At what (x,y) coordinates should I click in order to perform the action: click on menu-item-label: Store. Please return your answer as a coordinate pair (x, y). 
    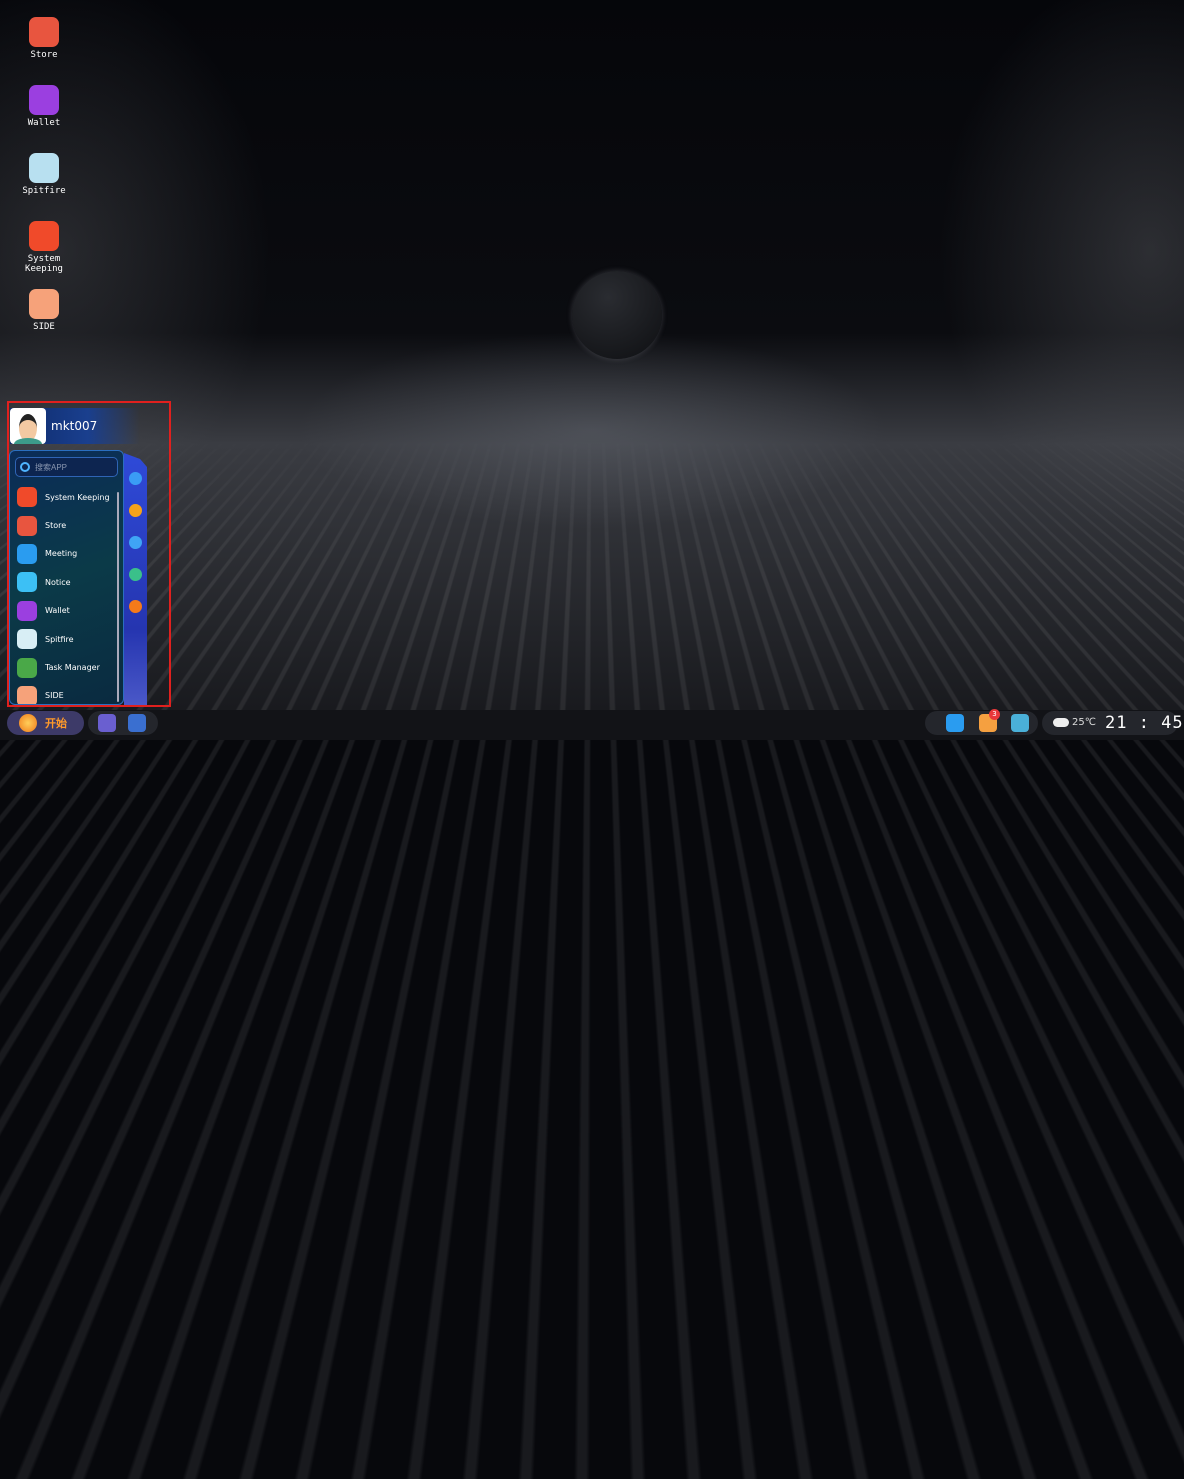
    Looking at the image, I should click on (56, 526).